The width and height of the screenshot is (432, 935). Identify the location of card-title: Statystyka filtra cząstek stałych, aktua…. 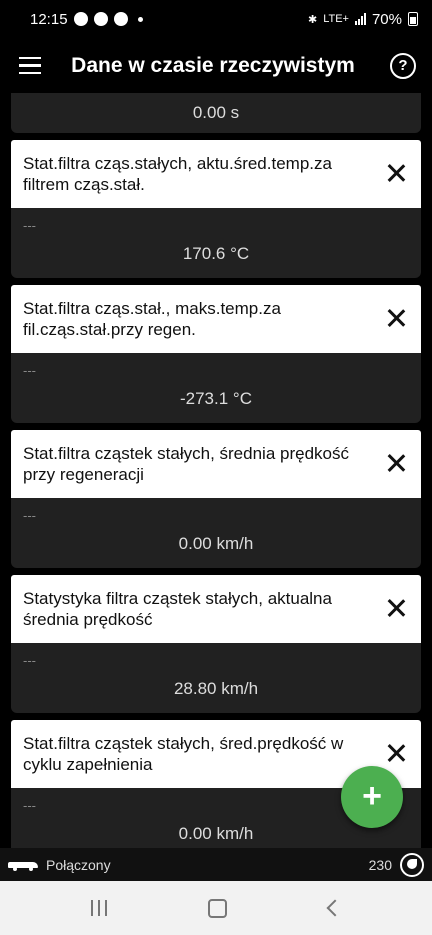
(177, 609).